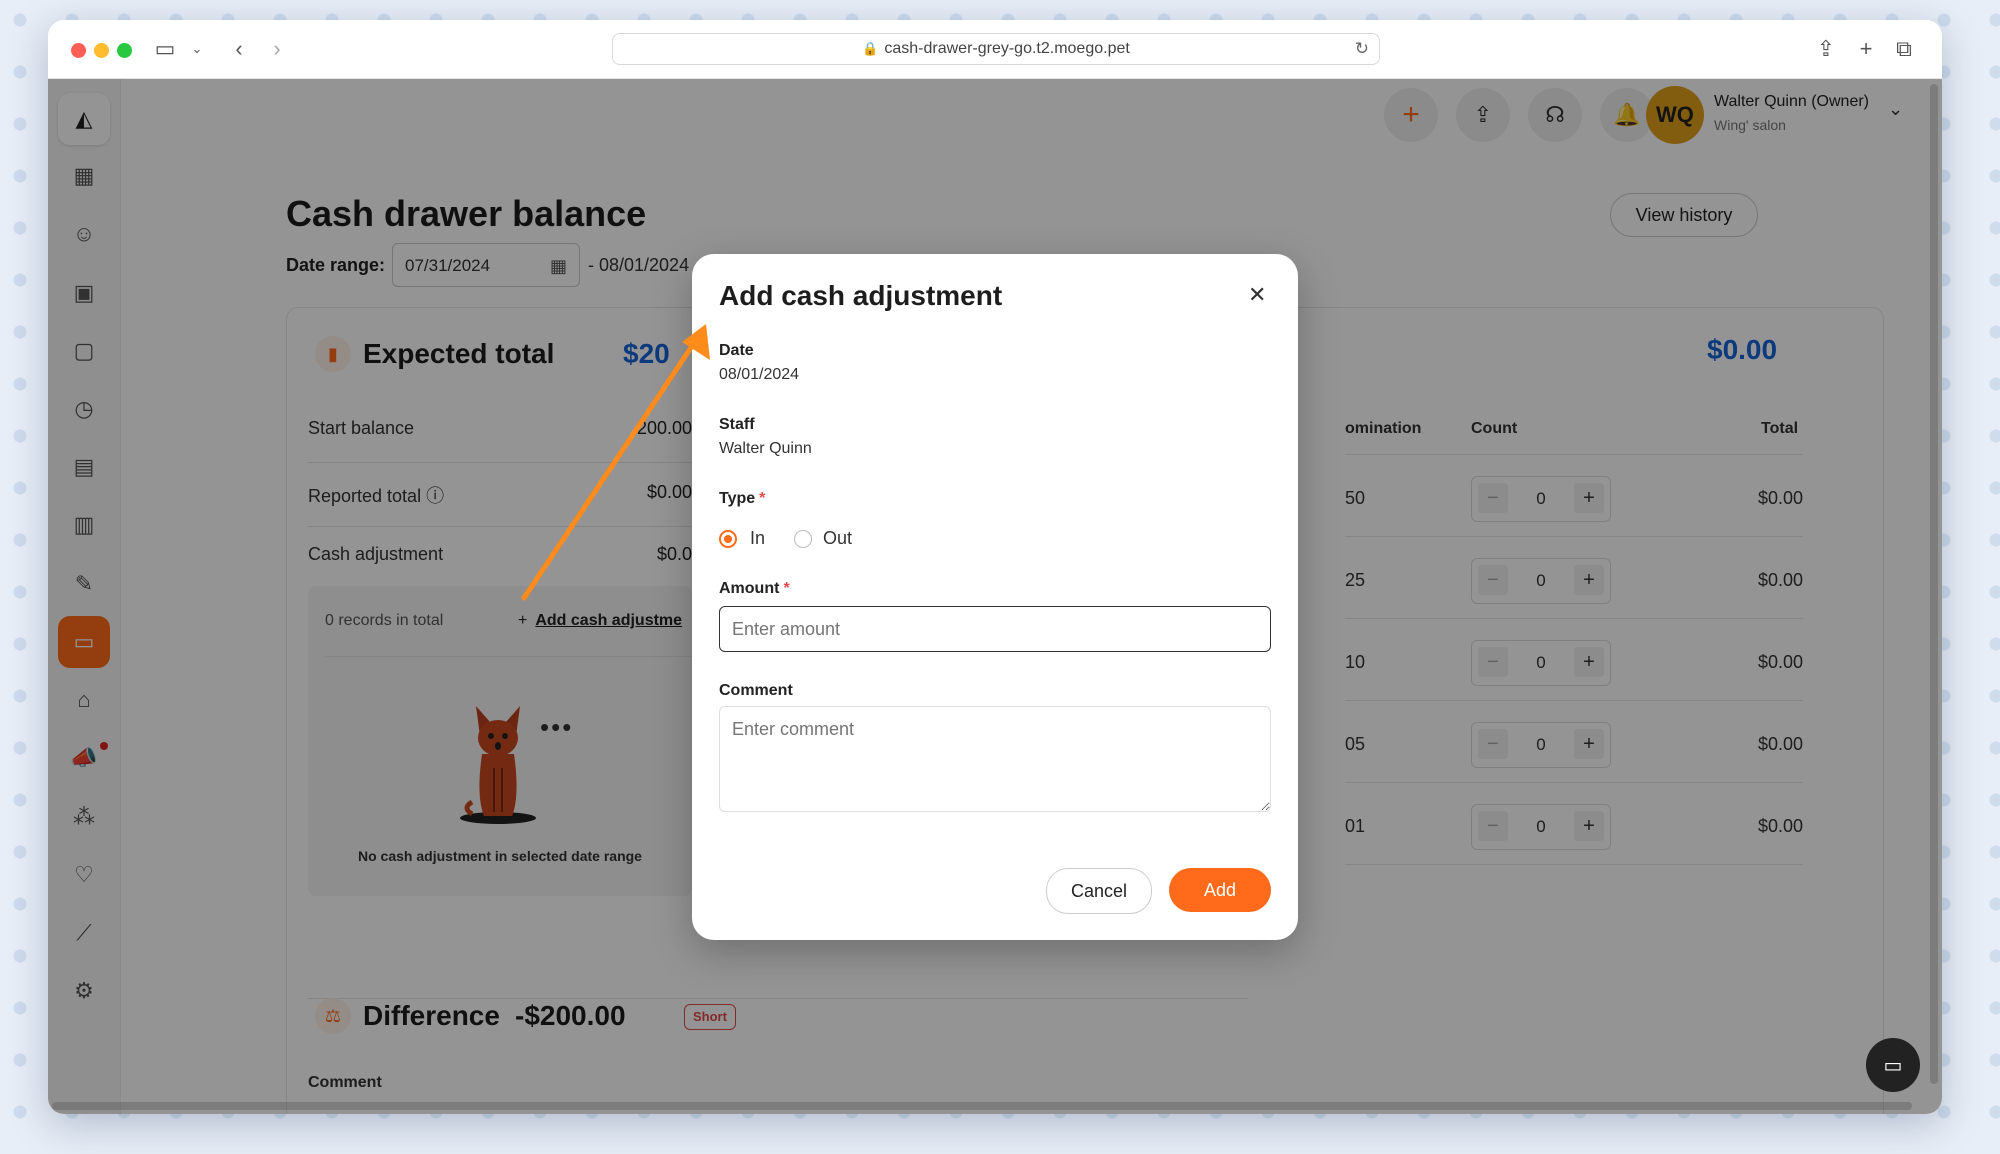  Describe the element at coordinates (1893, 1065) in the screenshot. I see `chat-icon: ▭` at that location.